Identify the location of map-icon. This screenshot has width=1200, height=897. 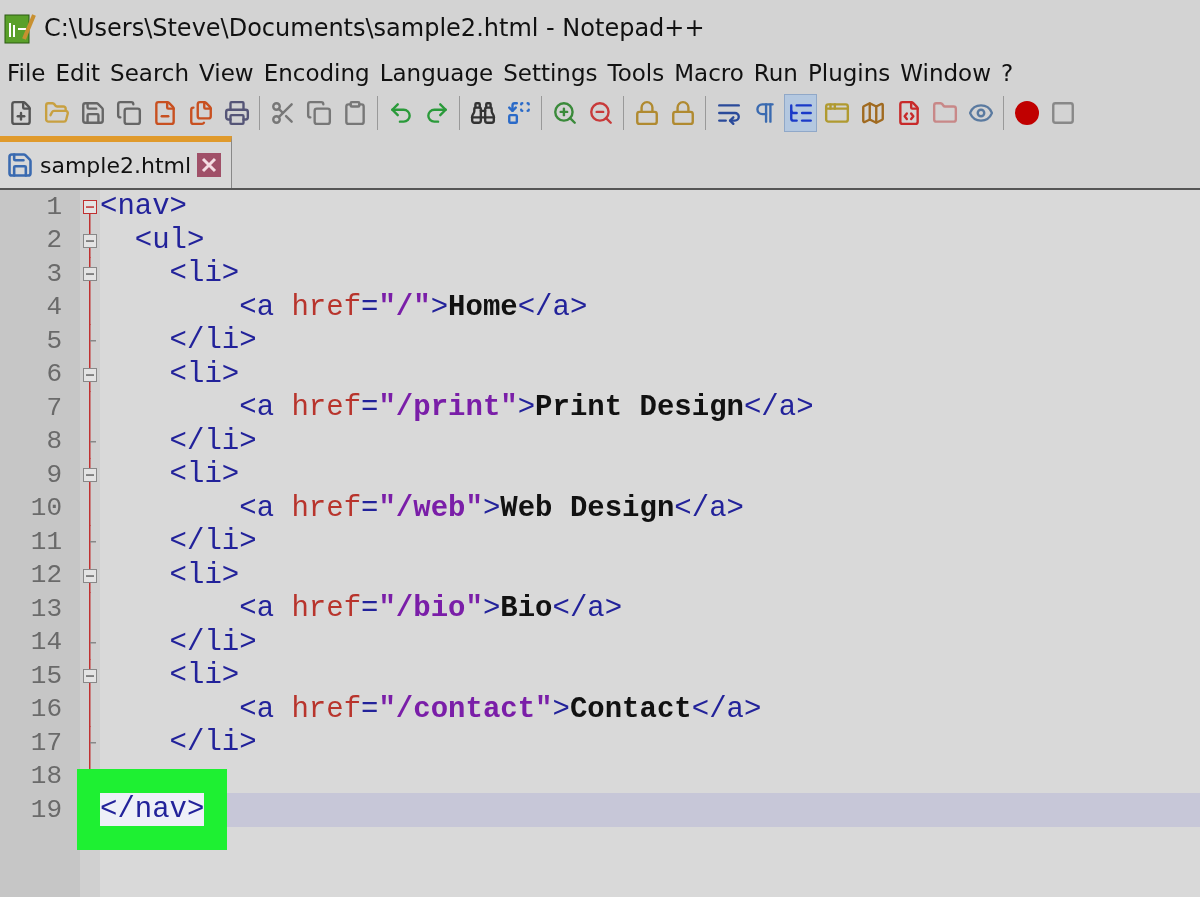
(872, 113).